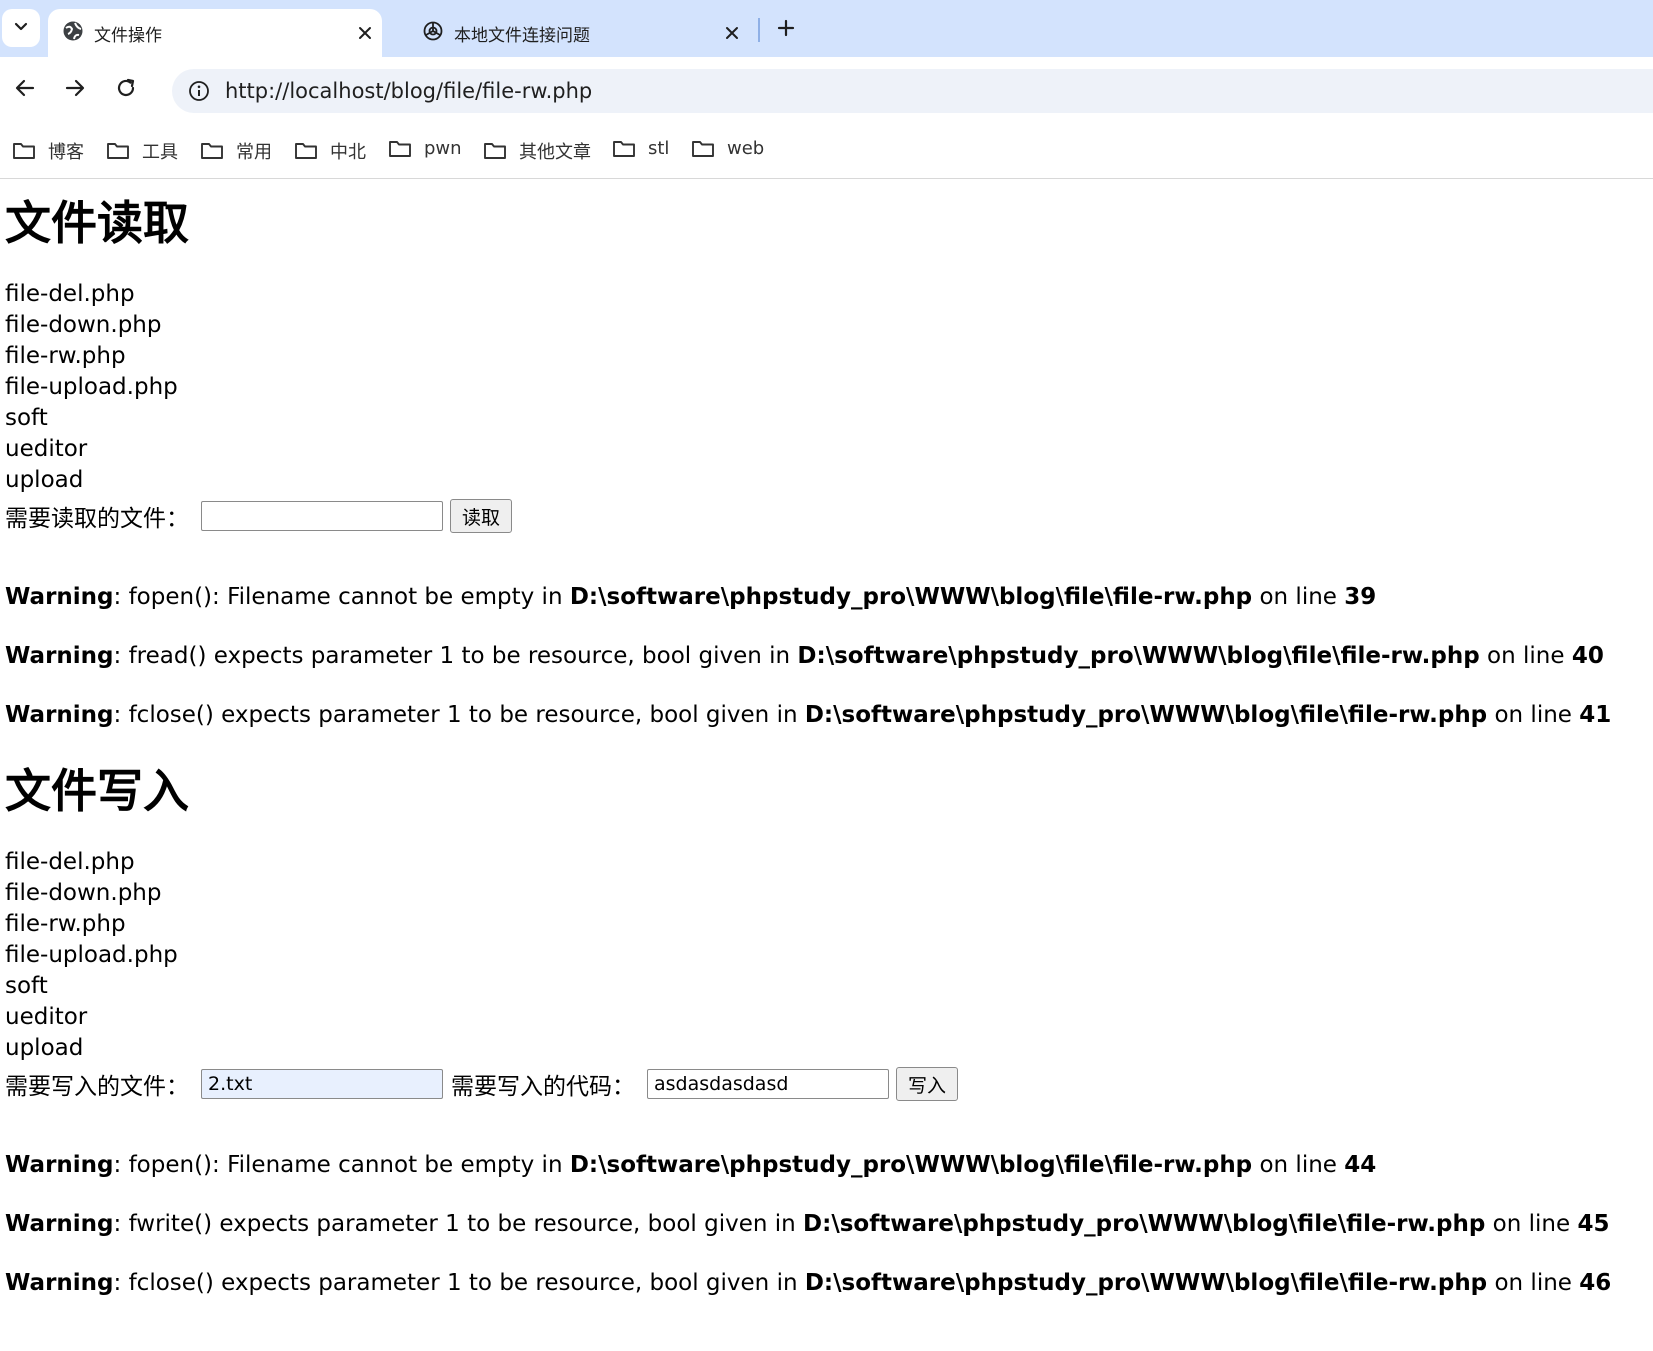  What do you see at coordinates (160, 152) in the screenshot?
I see `bookmark-label: 工具` at bounding box center [160, 152].